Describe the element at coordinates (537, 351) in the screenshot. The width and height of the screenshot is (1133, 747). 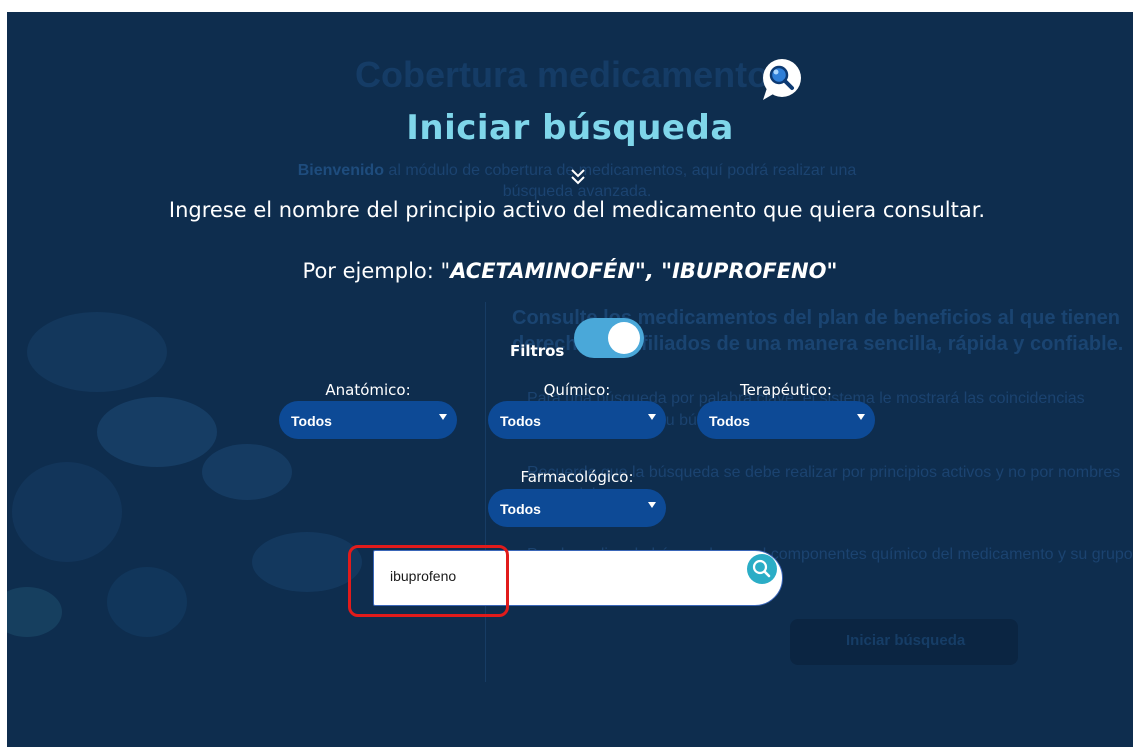
I see `filters-label: Filtros` at that location.